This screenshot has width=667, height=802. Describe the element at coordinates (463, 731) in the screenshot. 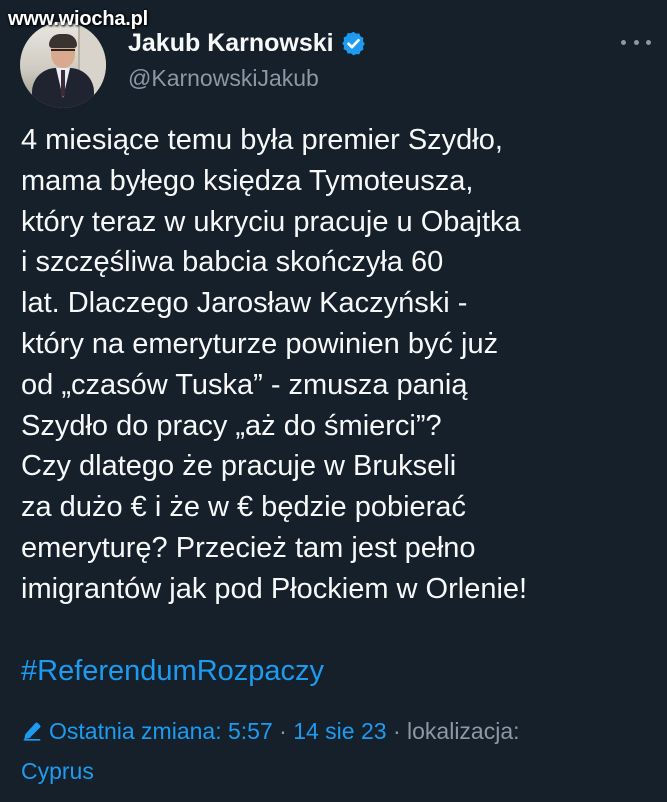

I see `location-label: lokalizacja:` at that location.